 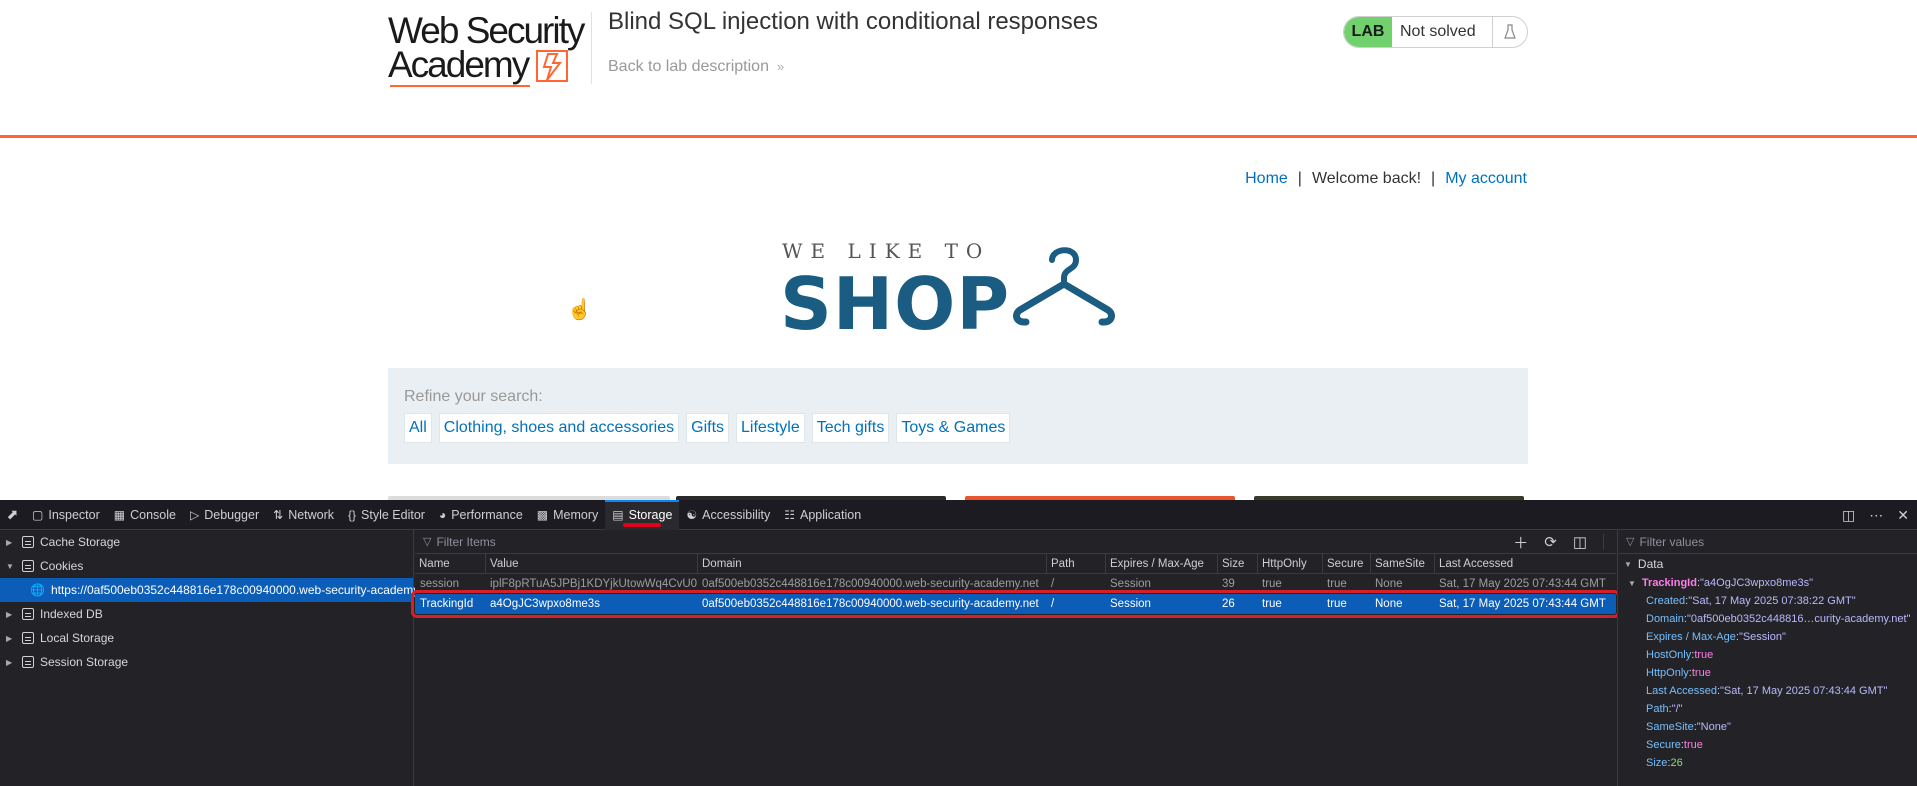 I want to click on element-picker-icon: ⬈, so click(x=12, y=515).